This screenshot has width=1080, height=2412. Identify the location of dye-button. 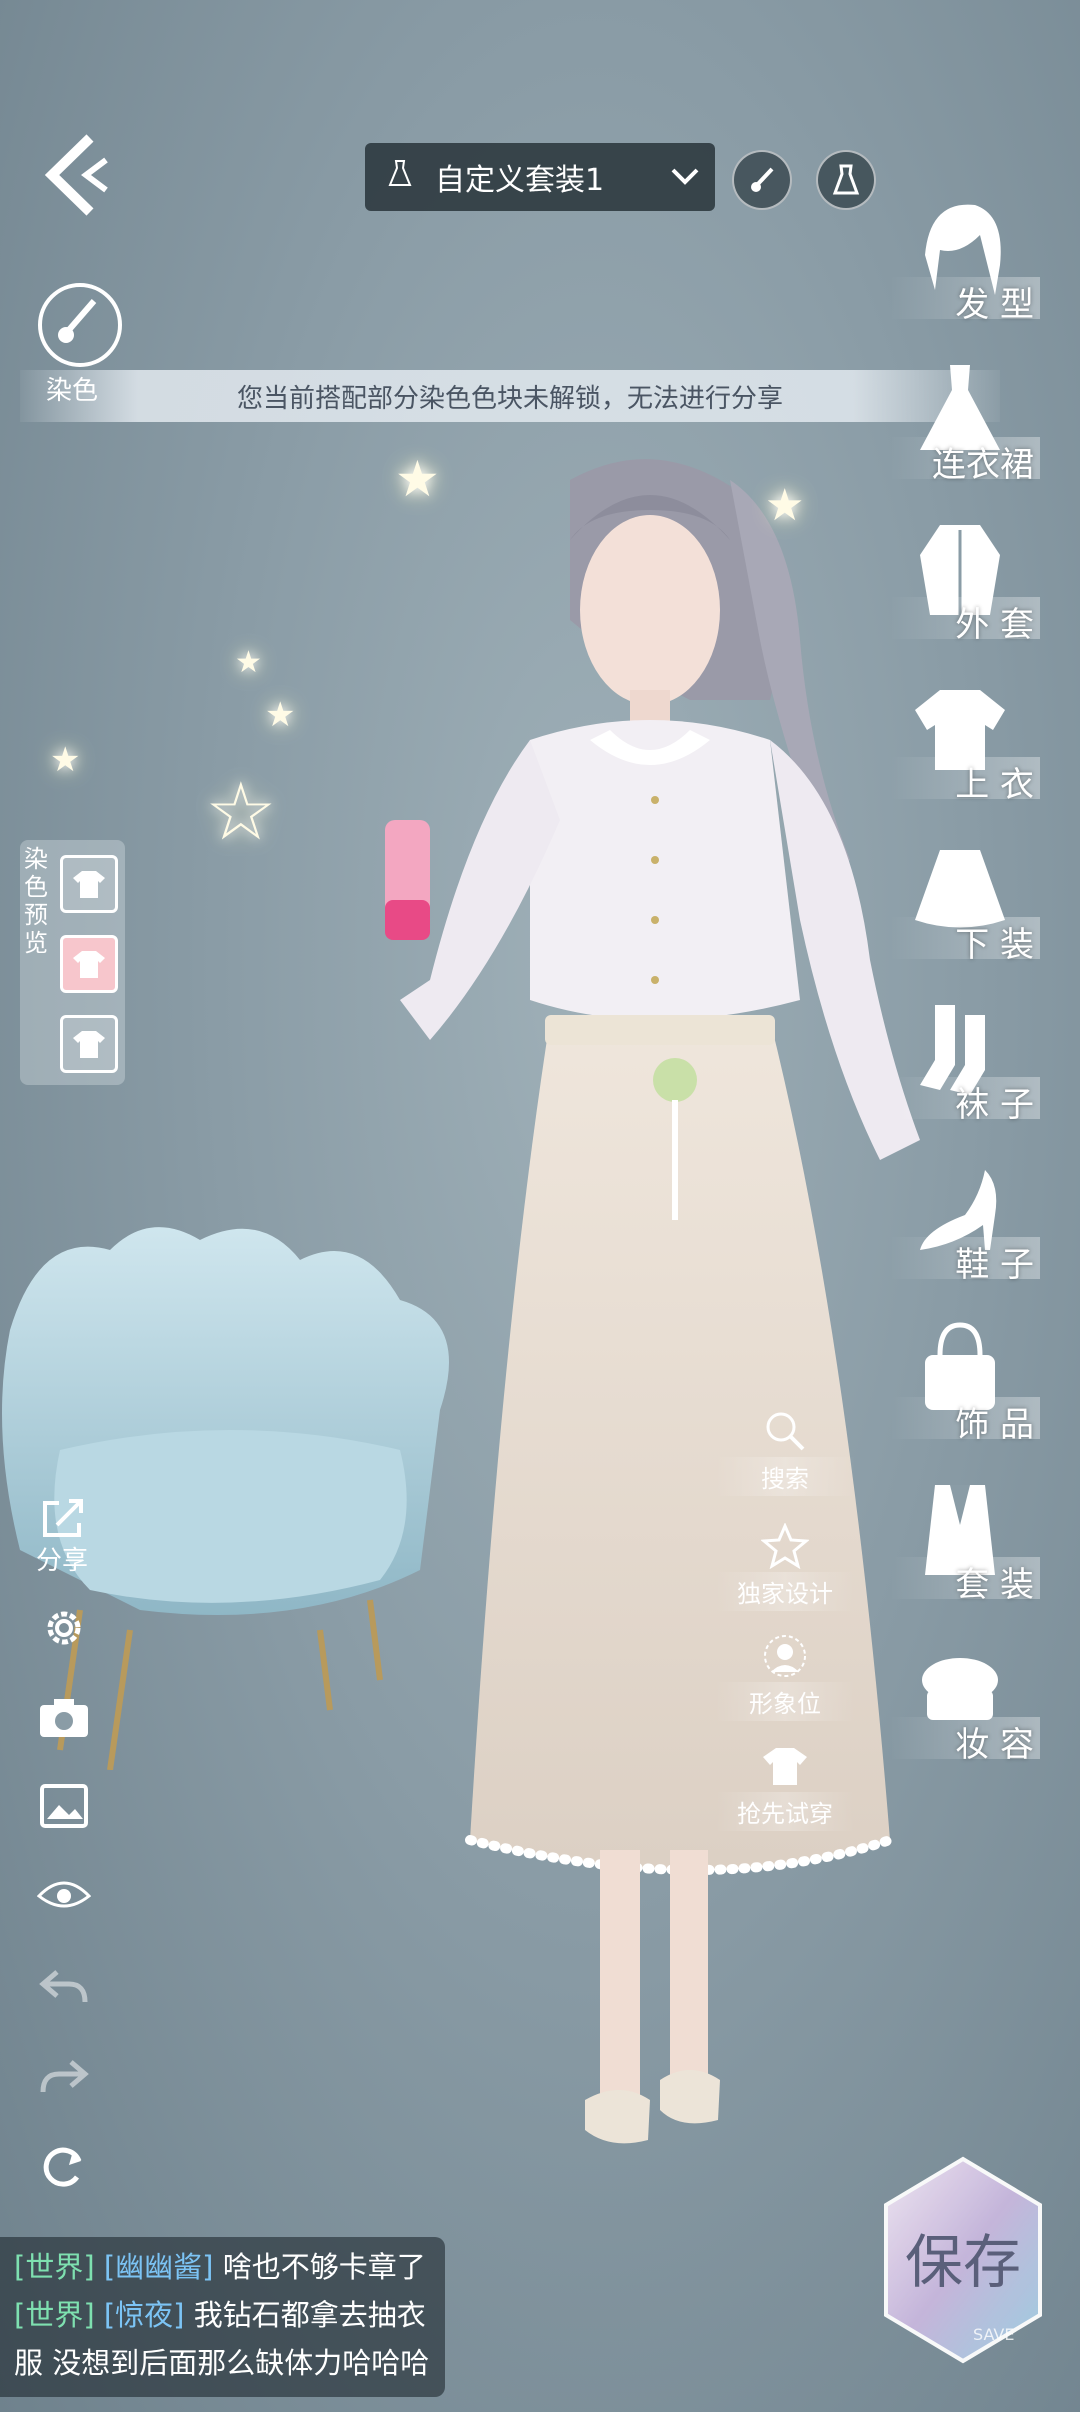
(80, 325).